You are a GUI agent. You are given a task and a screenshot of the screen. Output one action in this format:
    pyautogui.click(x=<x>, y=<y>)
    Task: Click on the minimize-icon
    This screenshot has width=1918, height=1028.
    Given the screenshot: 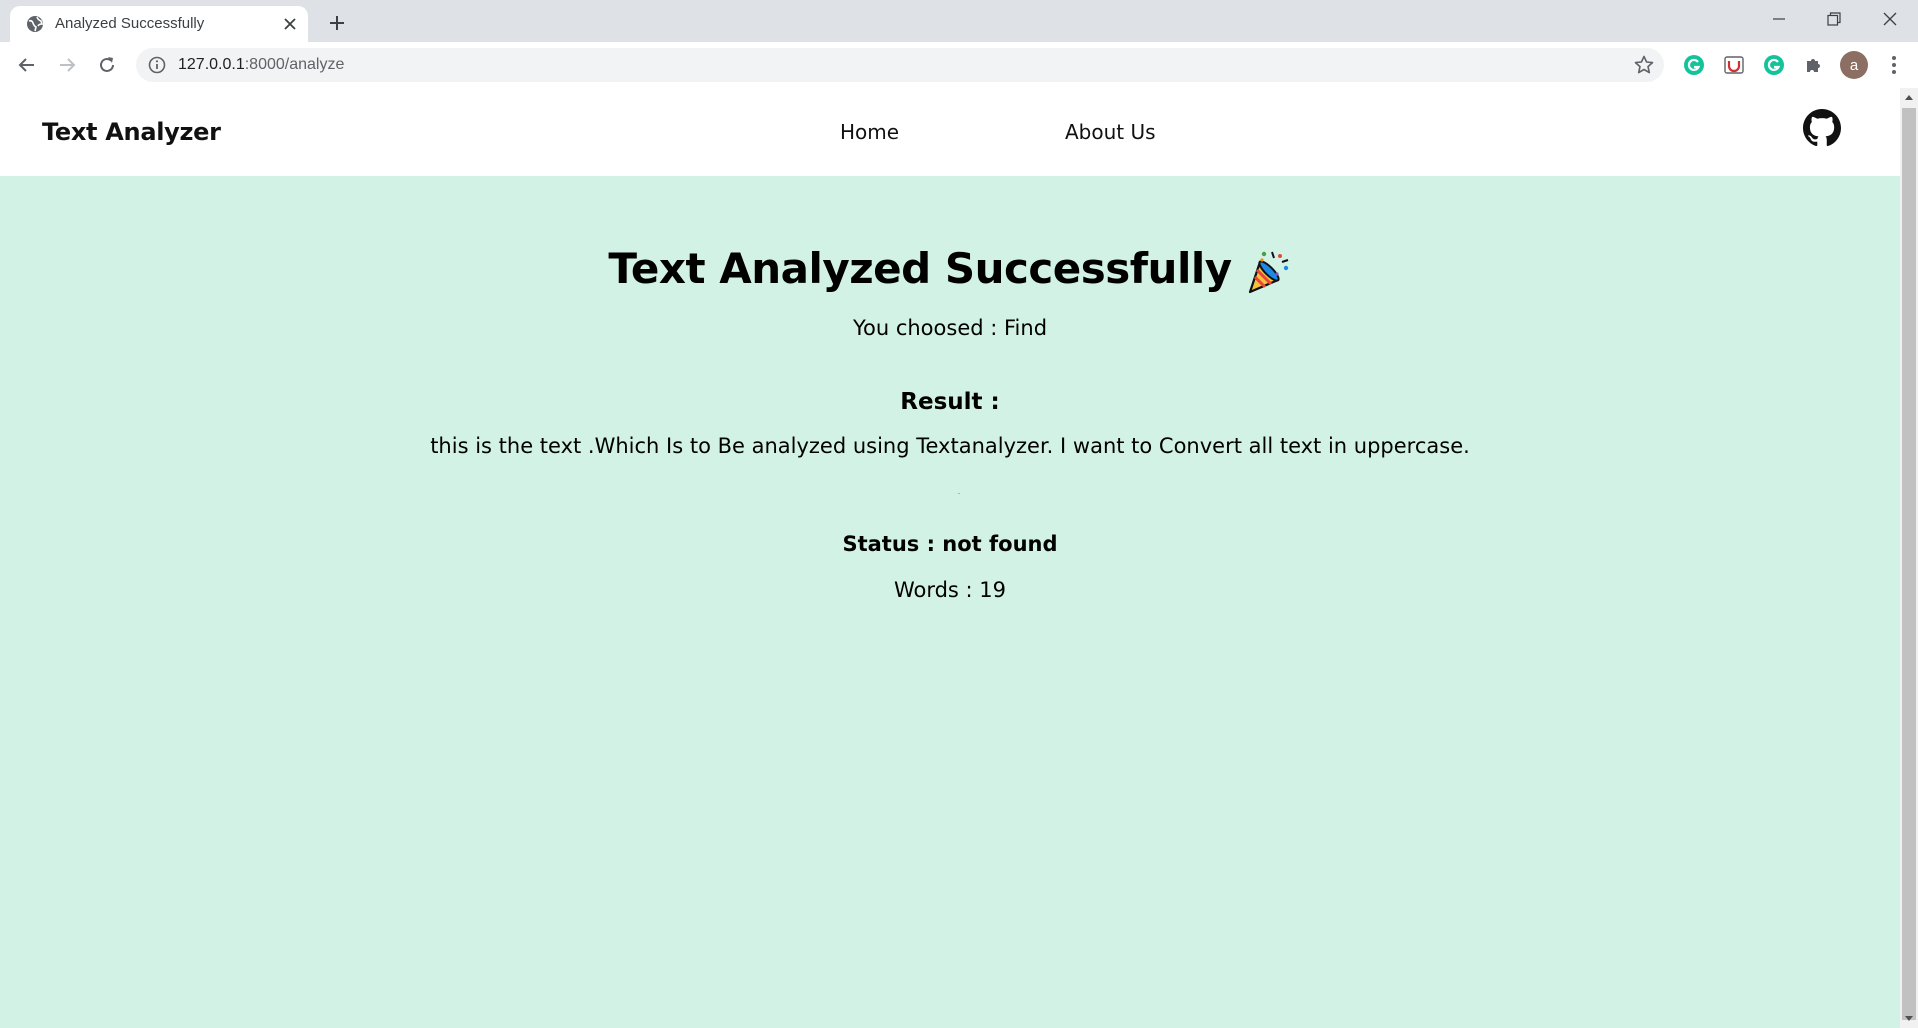 What is the action you would take?
    pyautogui.click(x=1779, y=19)
    